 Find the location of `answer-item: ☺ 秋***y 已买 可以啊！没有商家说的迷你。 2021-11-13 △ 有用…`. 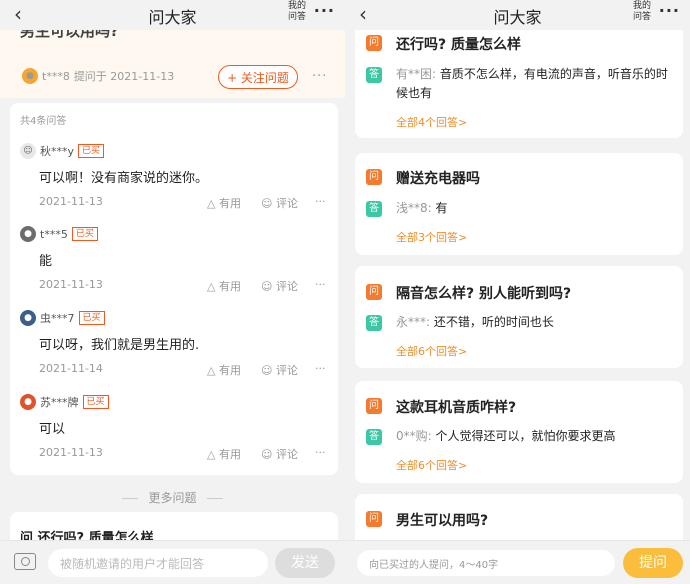

answer-item: ☺ 秋***y 已买 可以啊！没有商家说的迷你。 2021-11-13 △ 有用… is located at coordinates (174, 183).